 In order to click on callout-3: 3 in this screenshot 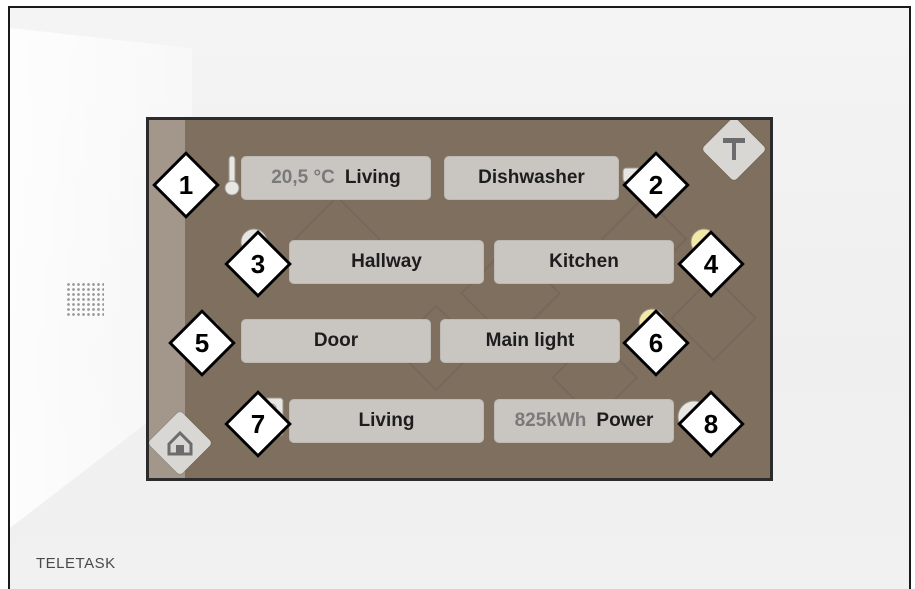, I will do `click(258, 264)`.